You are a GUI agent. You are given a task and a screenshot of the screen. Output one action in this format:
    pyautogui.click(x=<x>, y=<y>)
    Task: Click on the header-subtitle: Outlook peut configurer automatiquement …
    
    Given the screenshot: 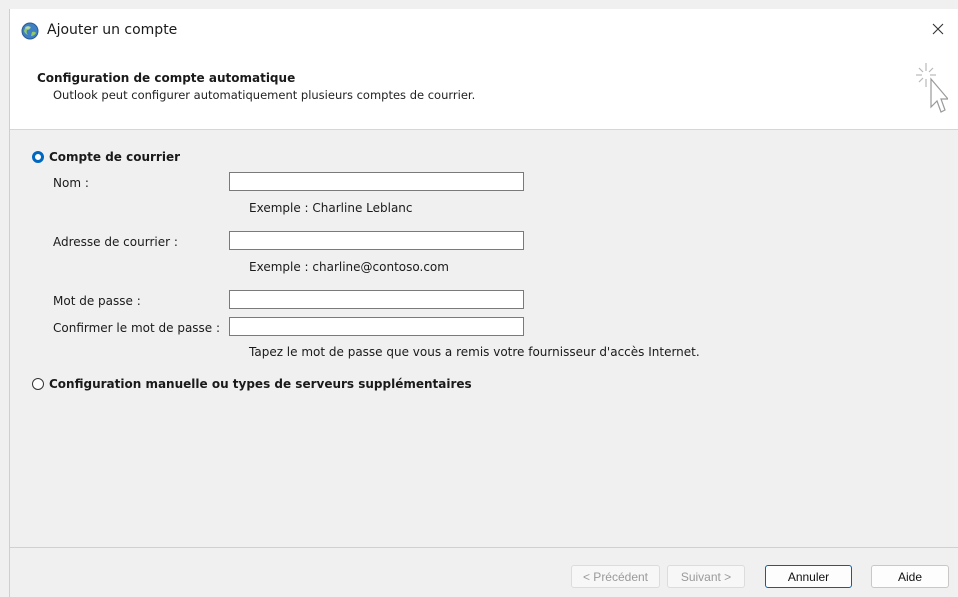 What is the action you would take?
    pyautogui.click(x=264, y=95)
    